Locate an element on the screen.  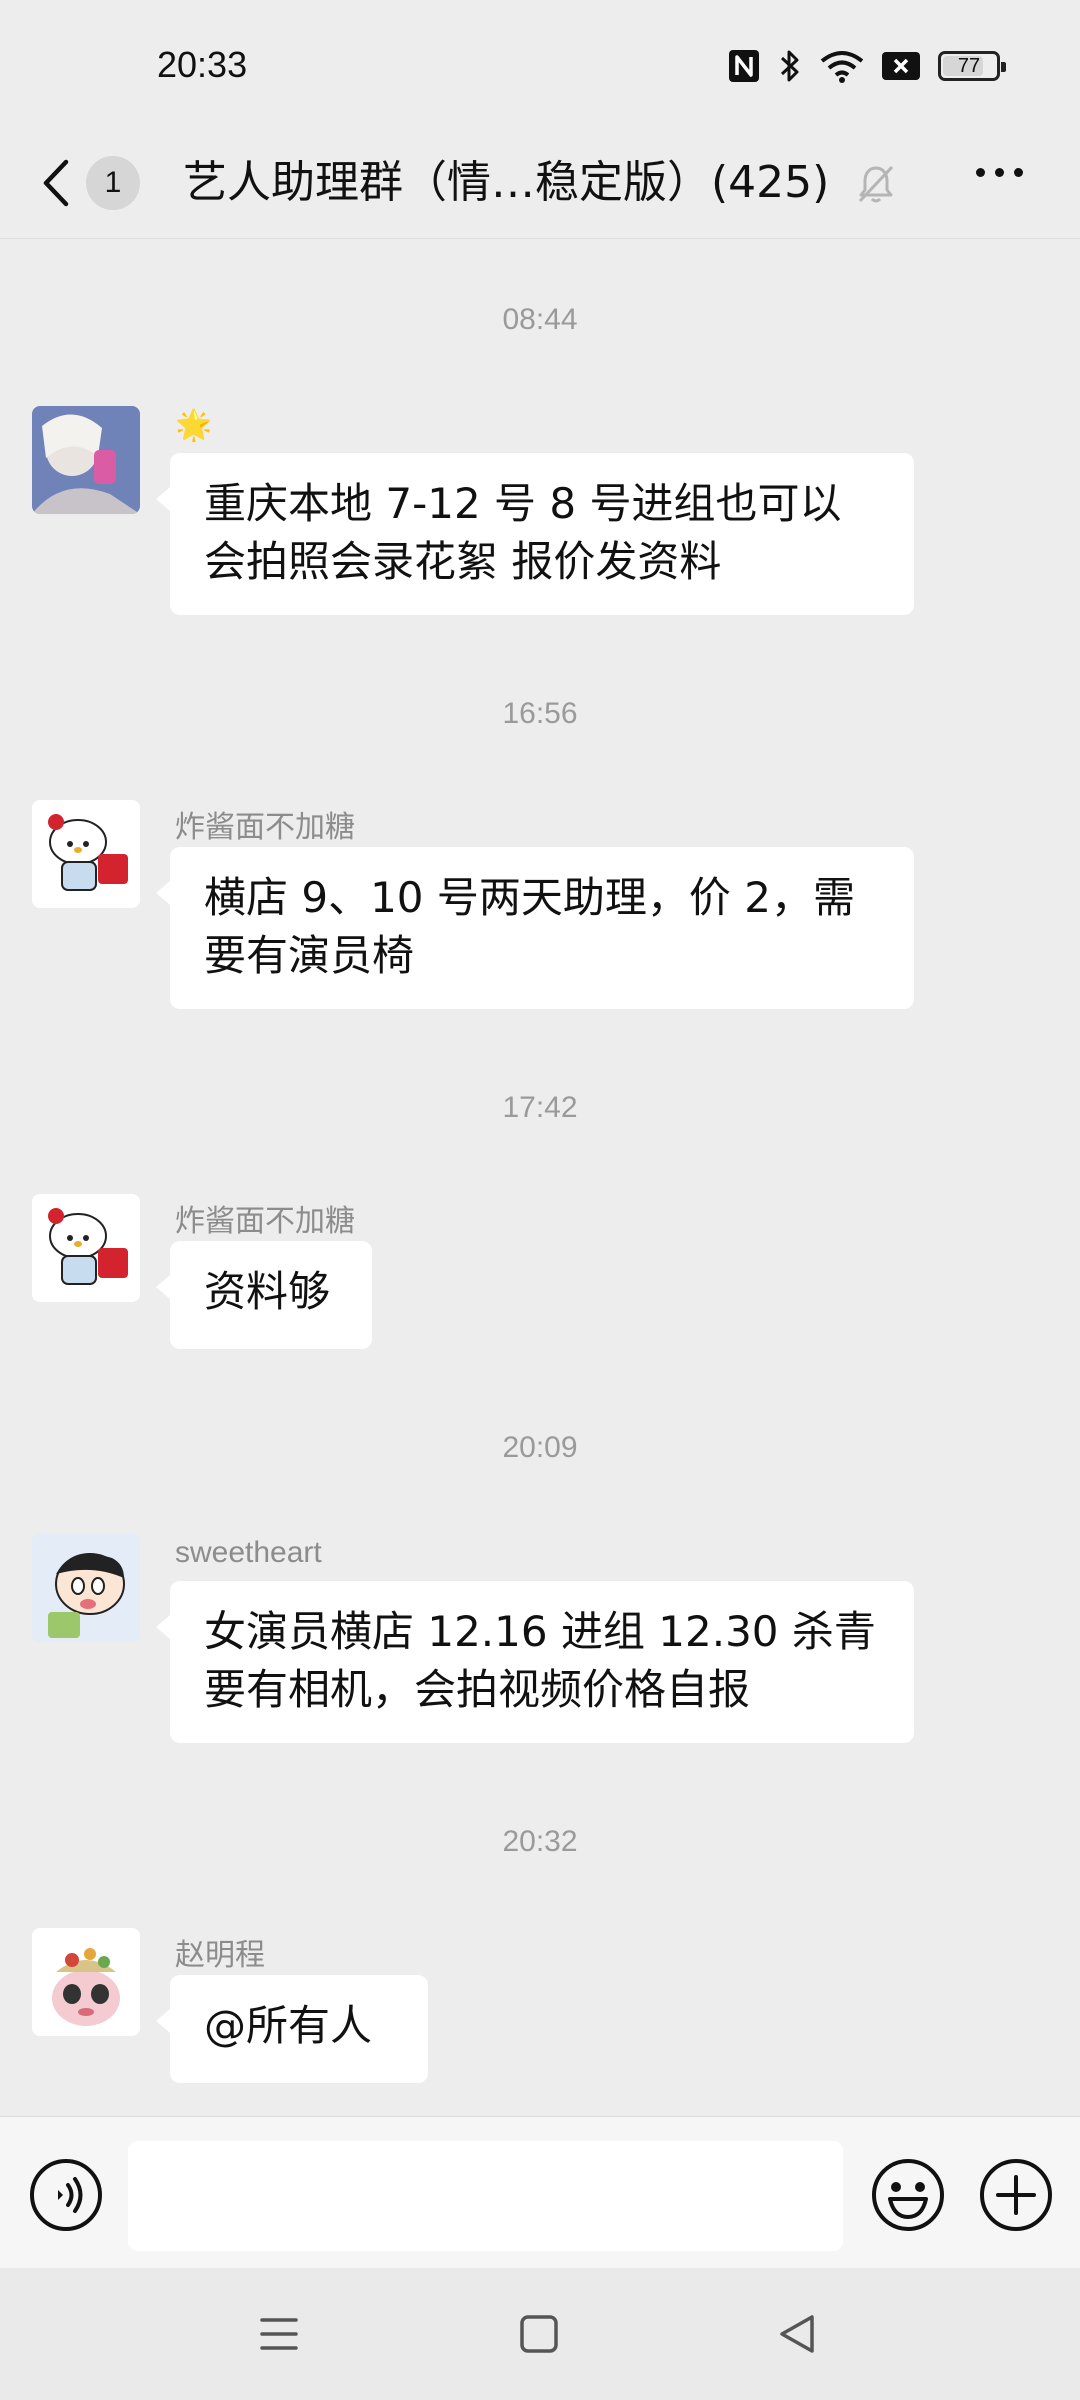
emoji-button is located at coordinates (908, 2197).